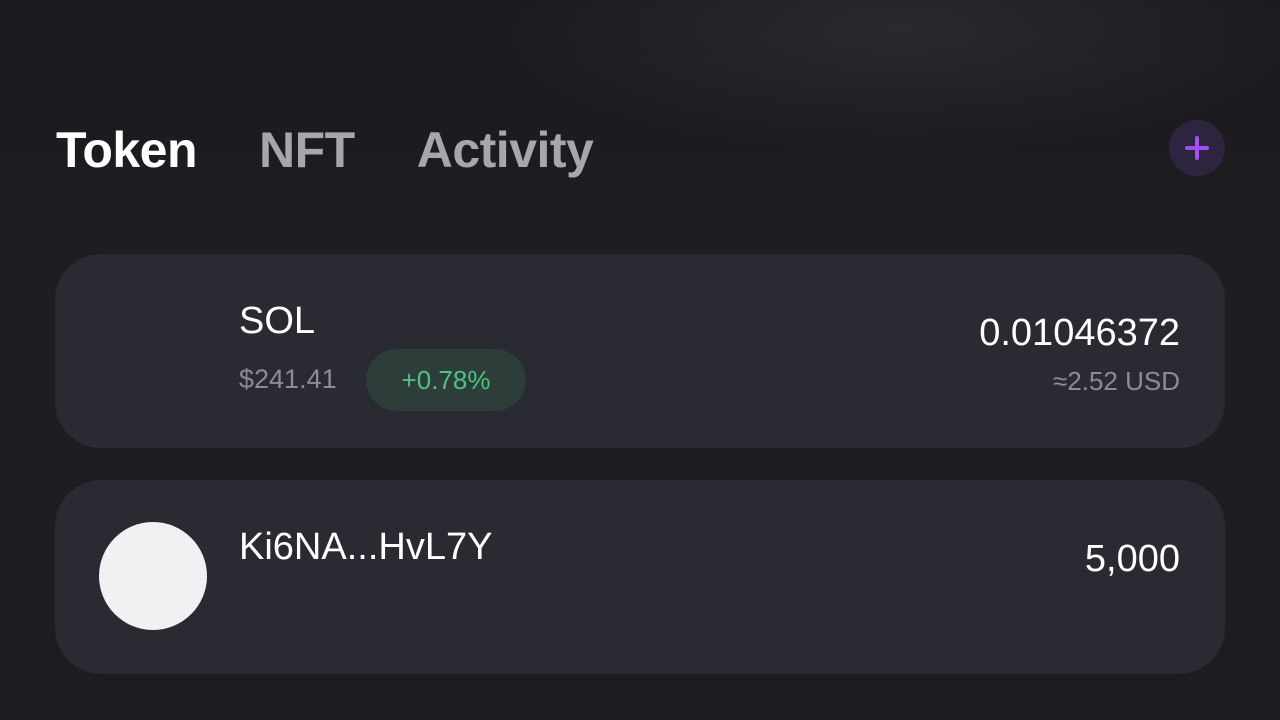 The height and width of the screenshot is (720, 1280). I want to click on tab-bar: Token NFT Activity, so click(325, 150).